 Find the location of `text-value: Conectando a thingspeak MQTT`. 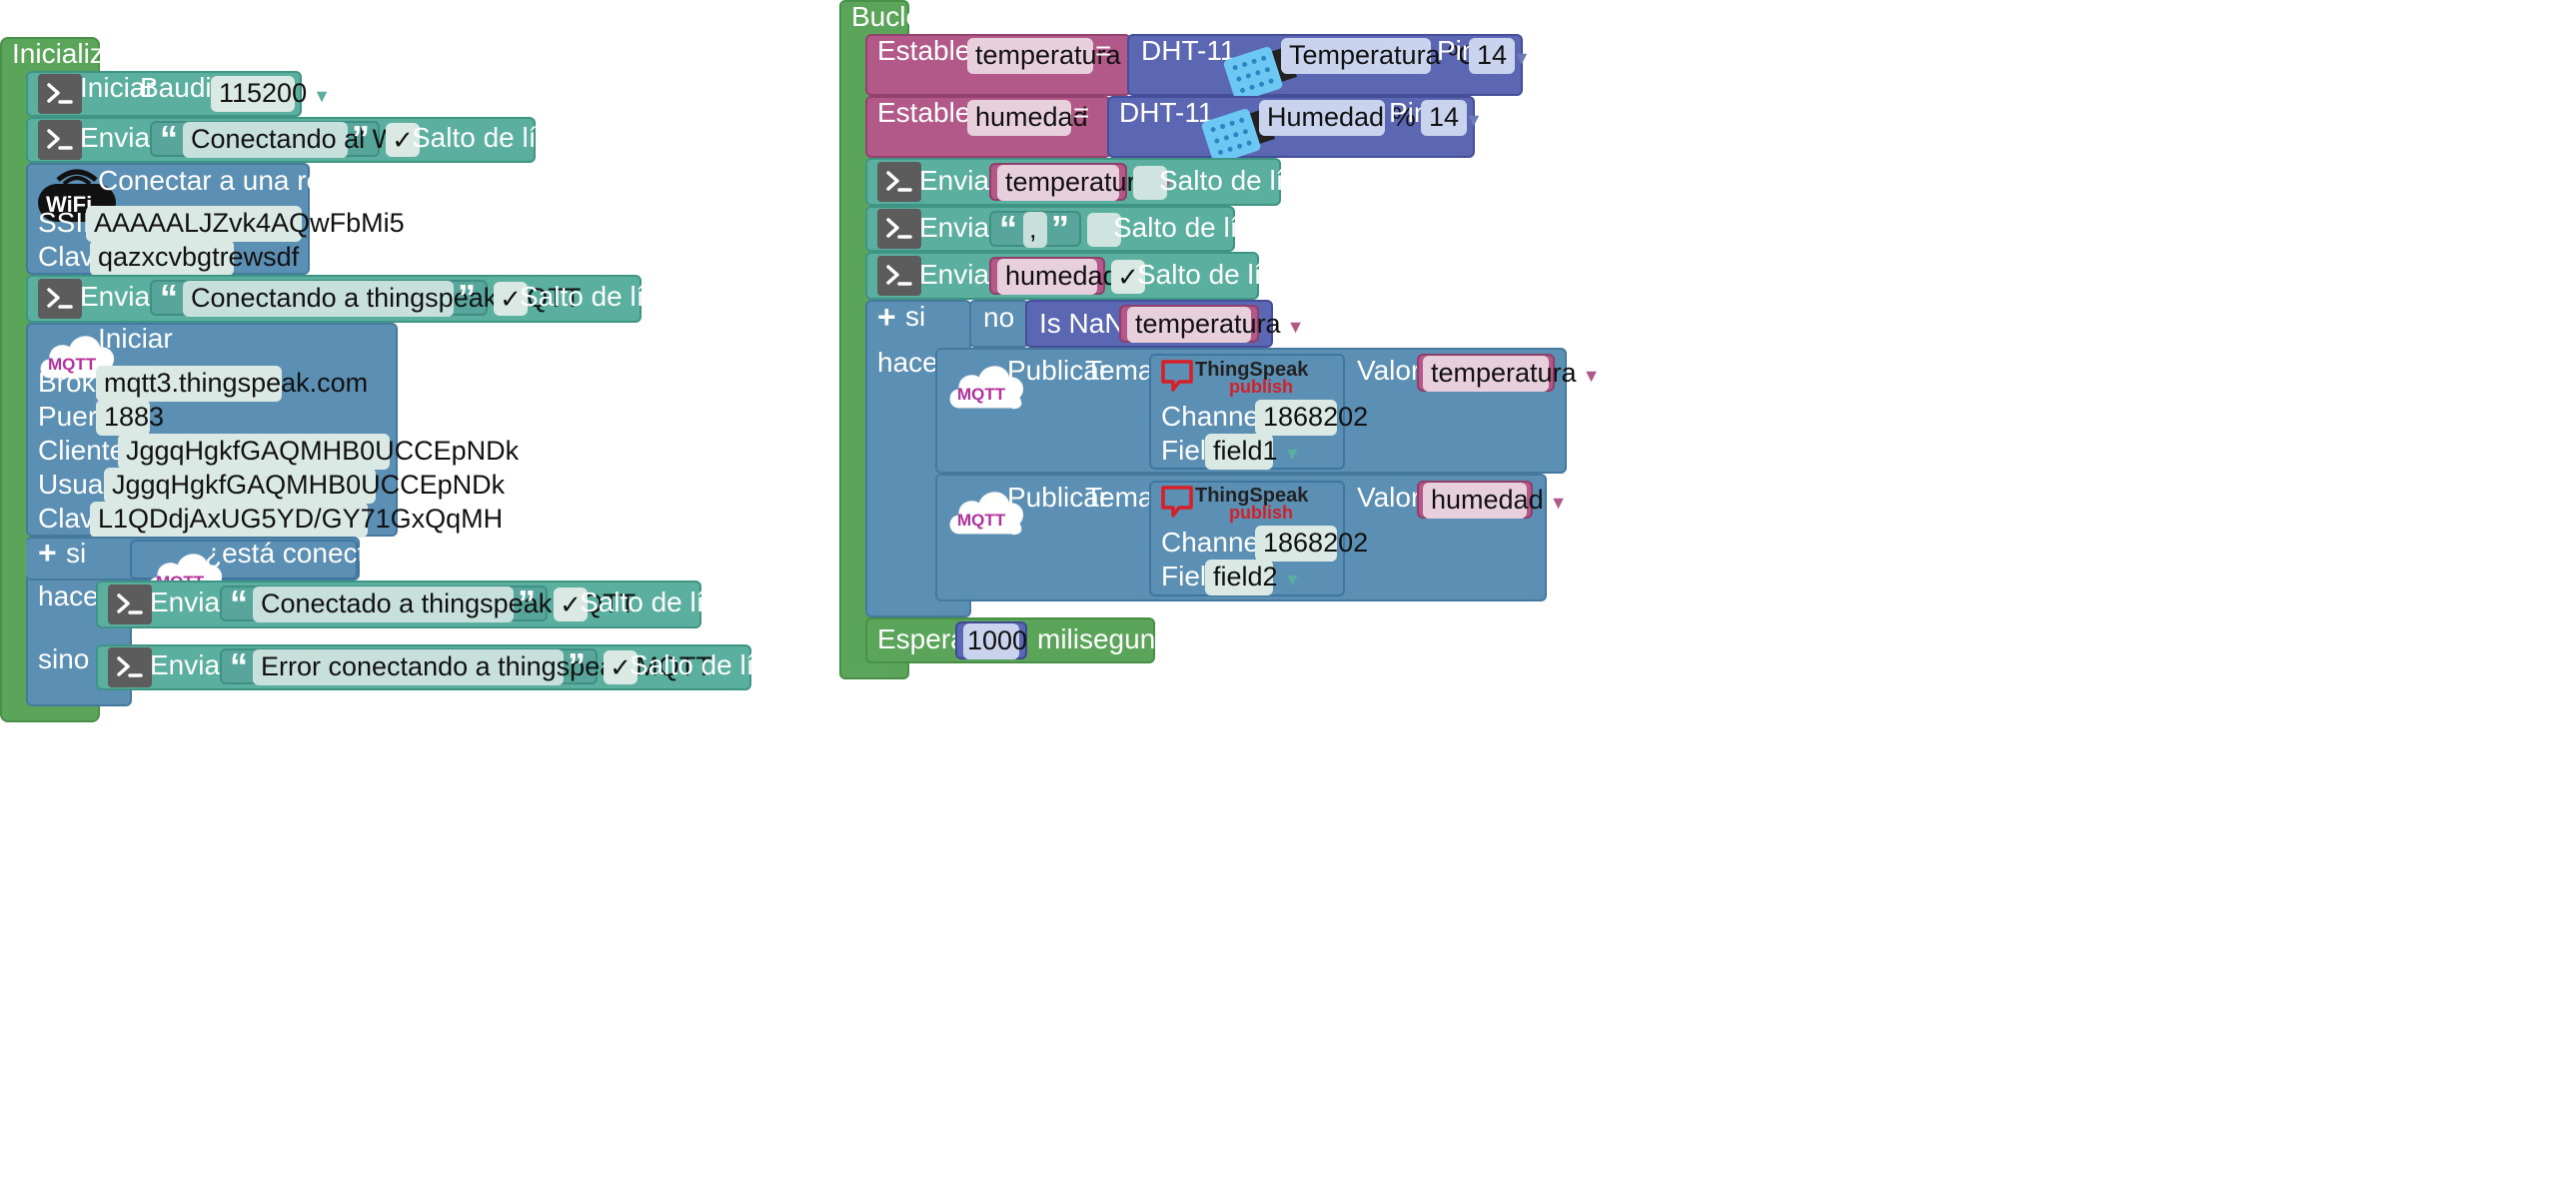

text-value: Conectando a thingspeak MQTT is located at coordinates (382, 299).